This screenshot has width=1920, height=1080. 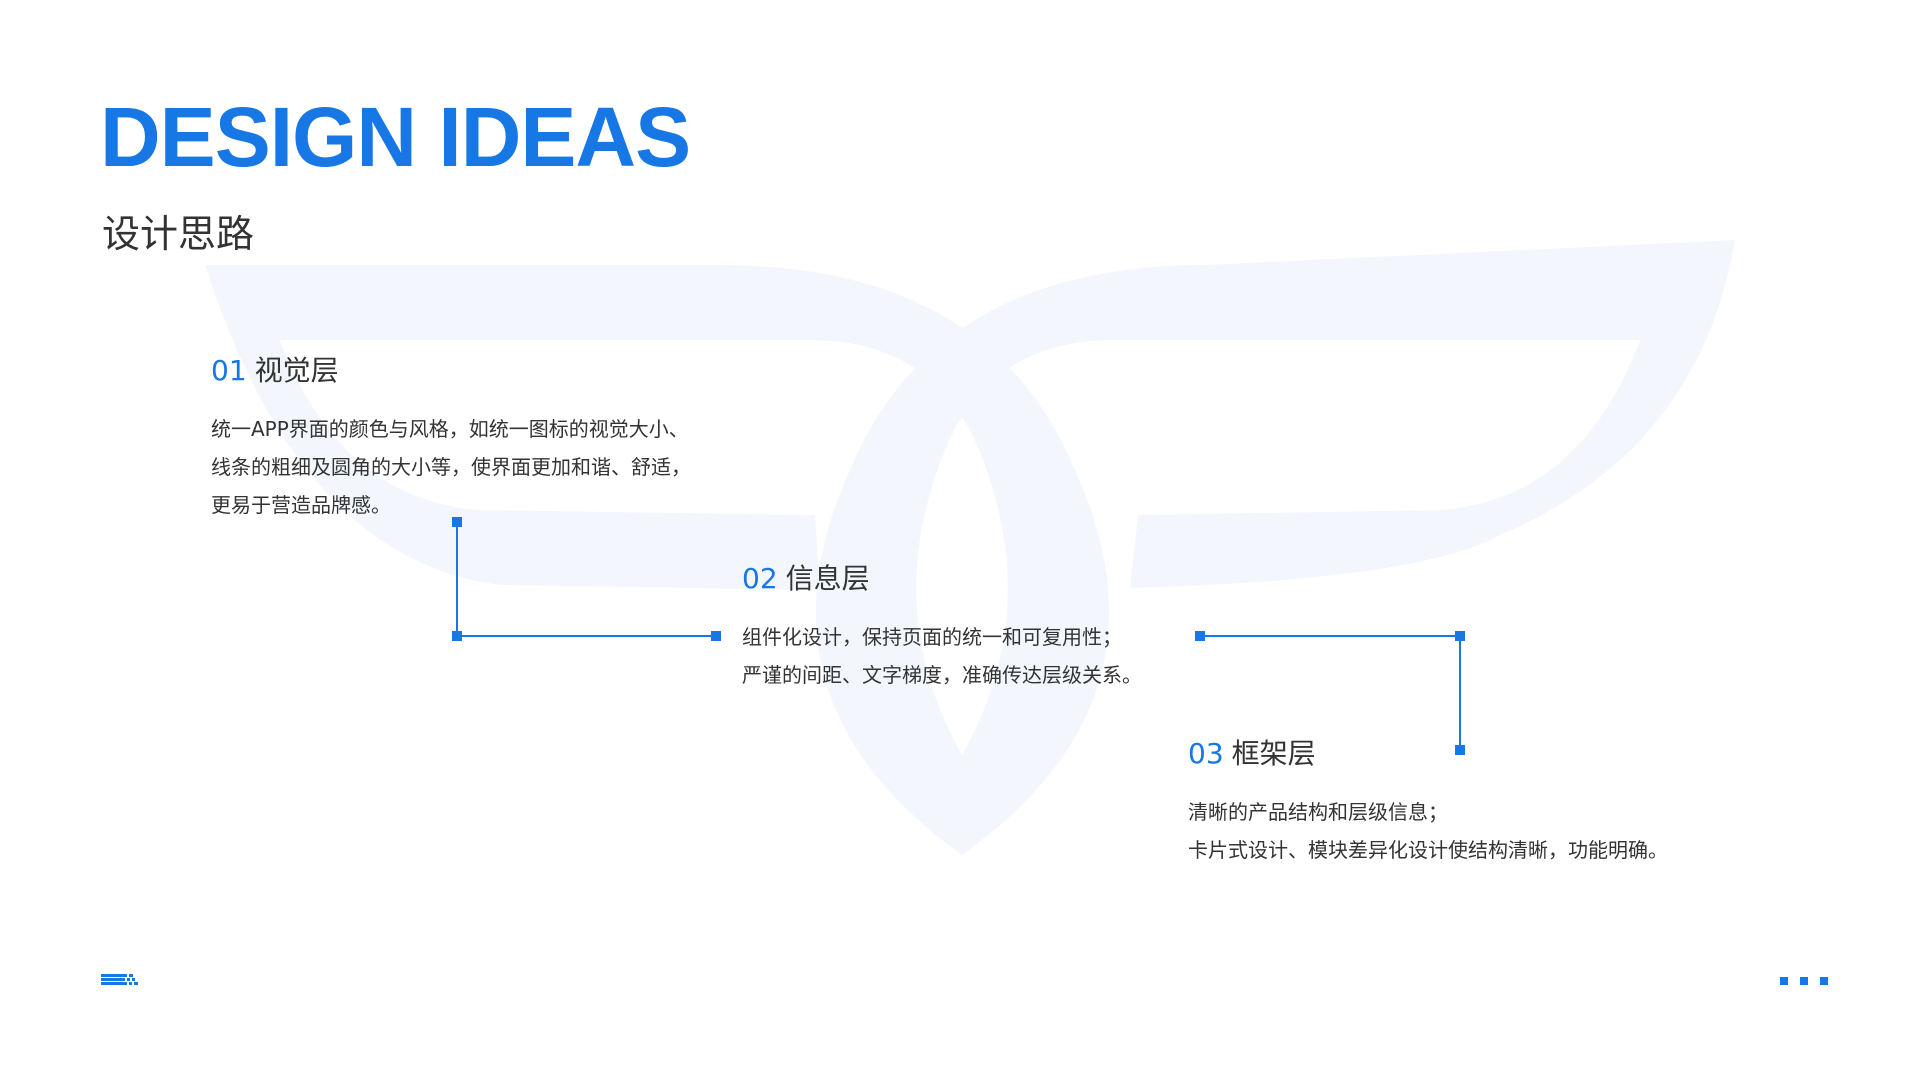 I want to click on description-line: 更易于营造品牌感。, so click(x=301, y=504).